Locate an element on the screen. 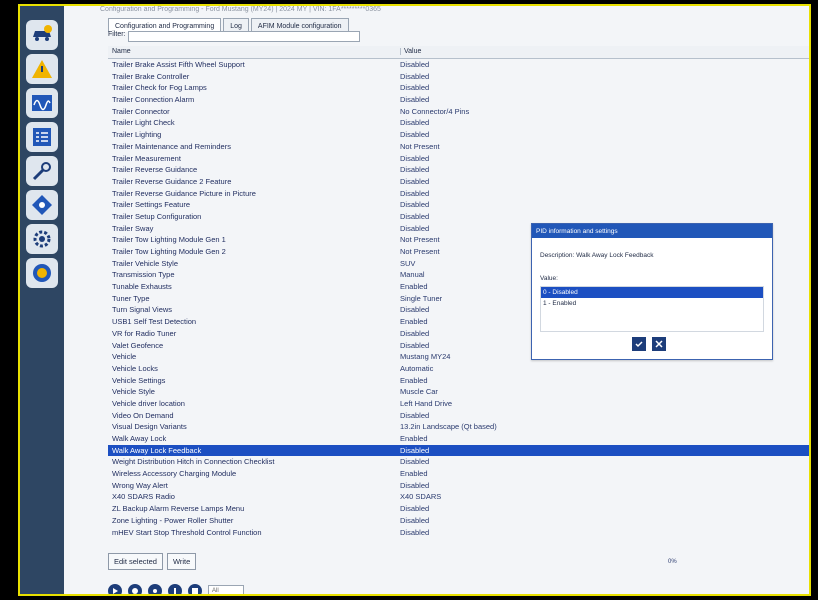 The width and height of the screenshot is (818, 600). car-info-icon is located at coordinates (42, 35).